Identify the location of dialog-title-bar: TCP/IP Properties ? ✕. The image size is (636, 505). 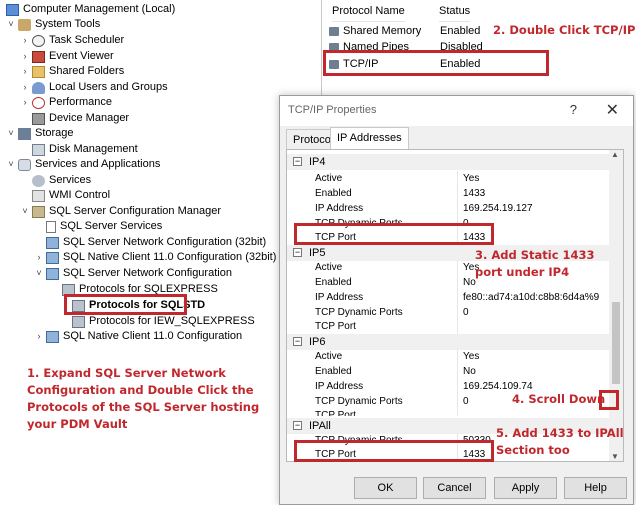
(456, 111).